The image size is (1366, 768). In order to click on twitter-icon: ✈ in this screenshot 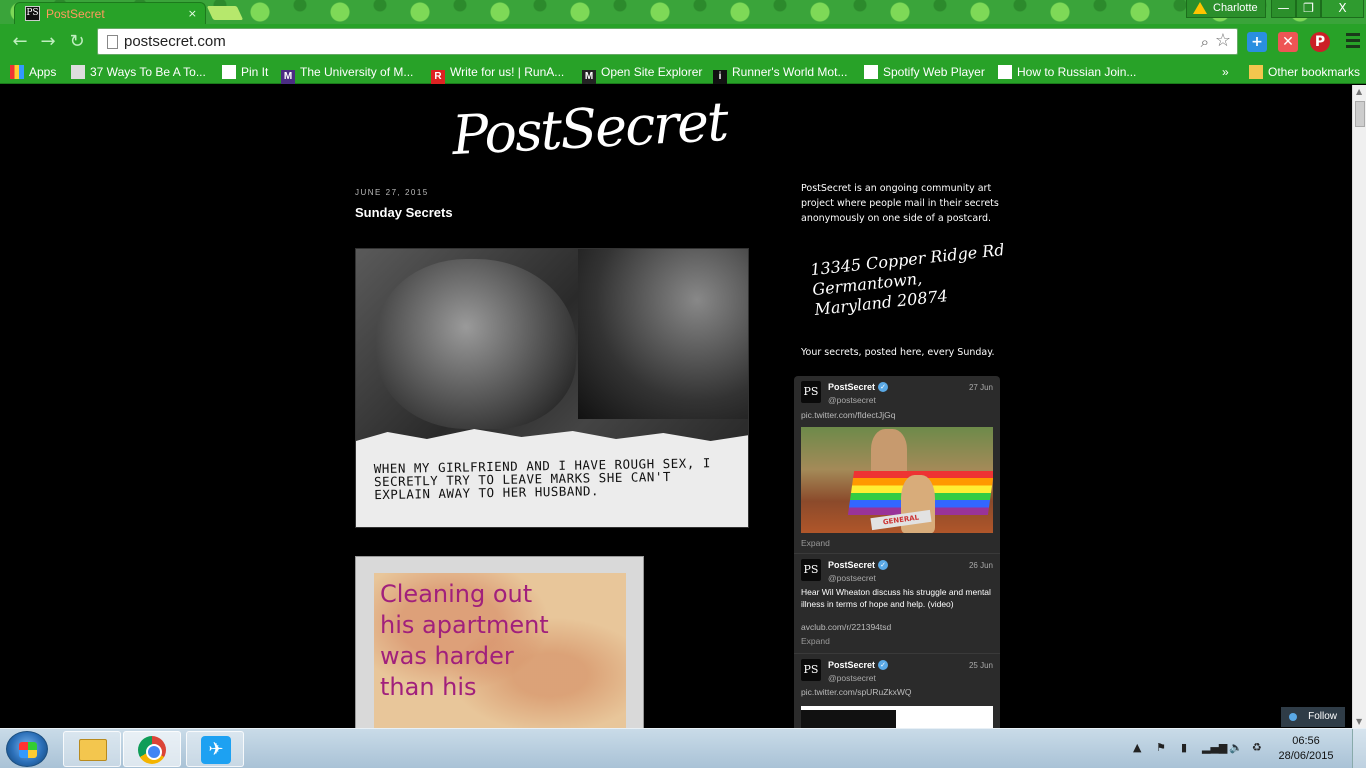, I will do `click(216, 750)`.